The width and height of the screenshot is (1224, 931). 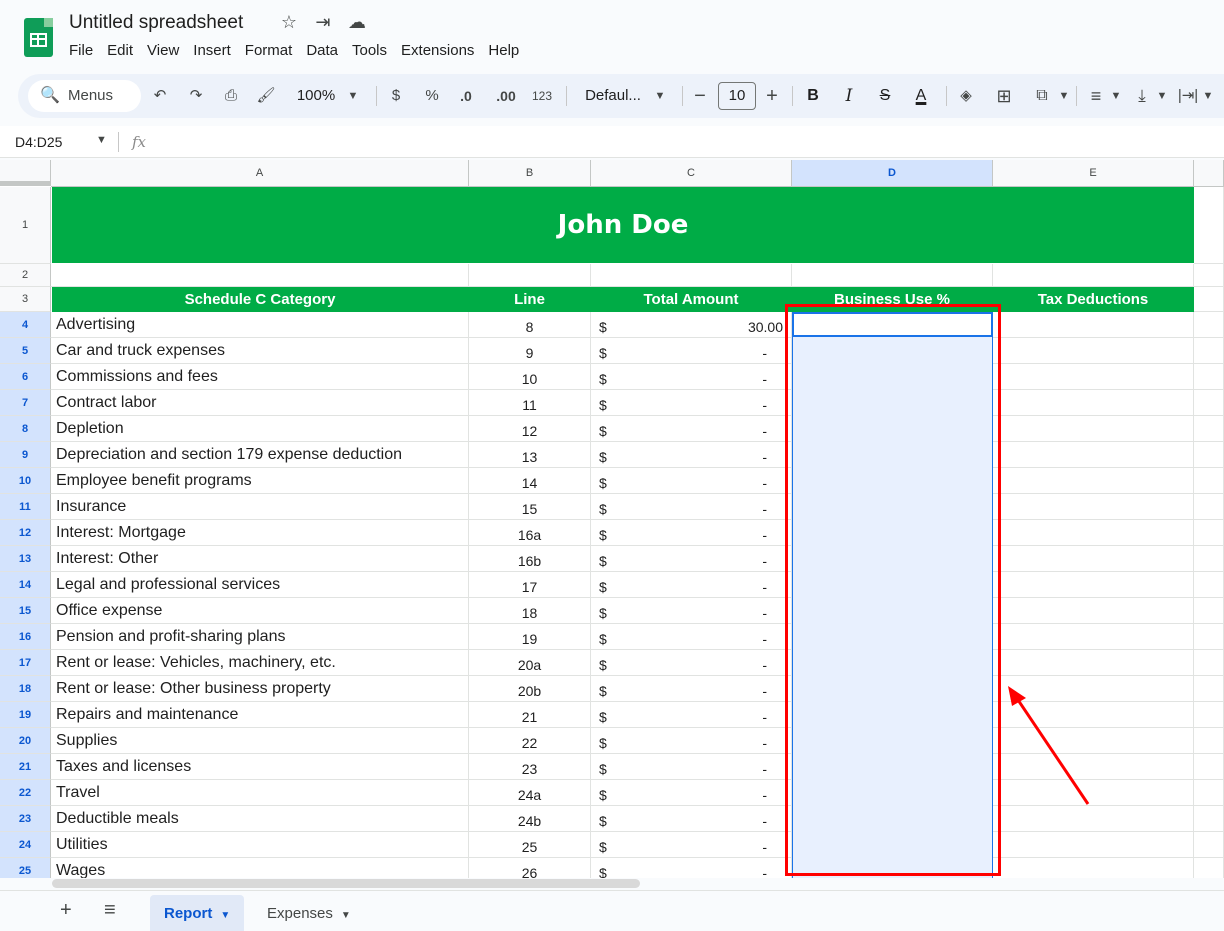 I want to click on menu-help: Help, so click(x=507, y=50).